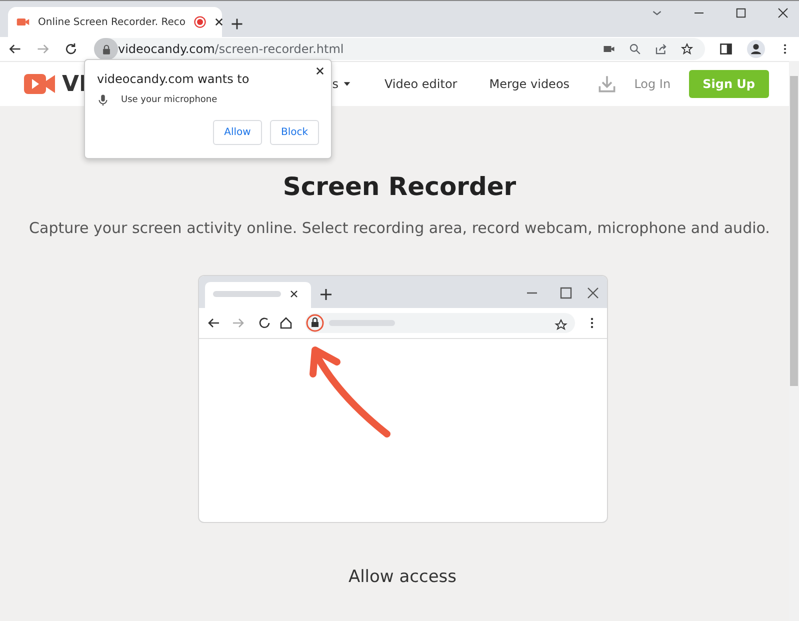 Image resolution: width=799 pixels, height=621 pixels. Describe the element at coordinates (237, 24) in the screenshot. I see `new-tab-icon` at that location.